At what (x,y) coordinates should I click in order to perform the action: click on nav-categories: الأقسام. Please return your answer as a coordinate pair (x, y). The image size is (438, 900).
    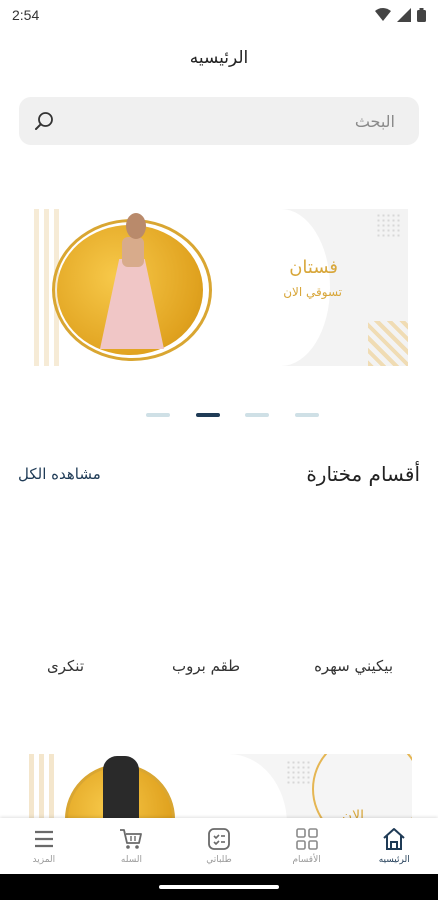
    Looking at the image, I should click on (307, 846).